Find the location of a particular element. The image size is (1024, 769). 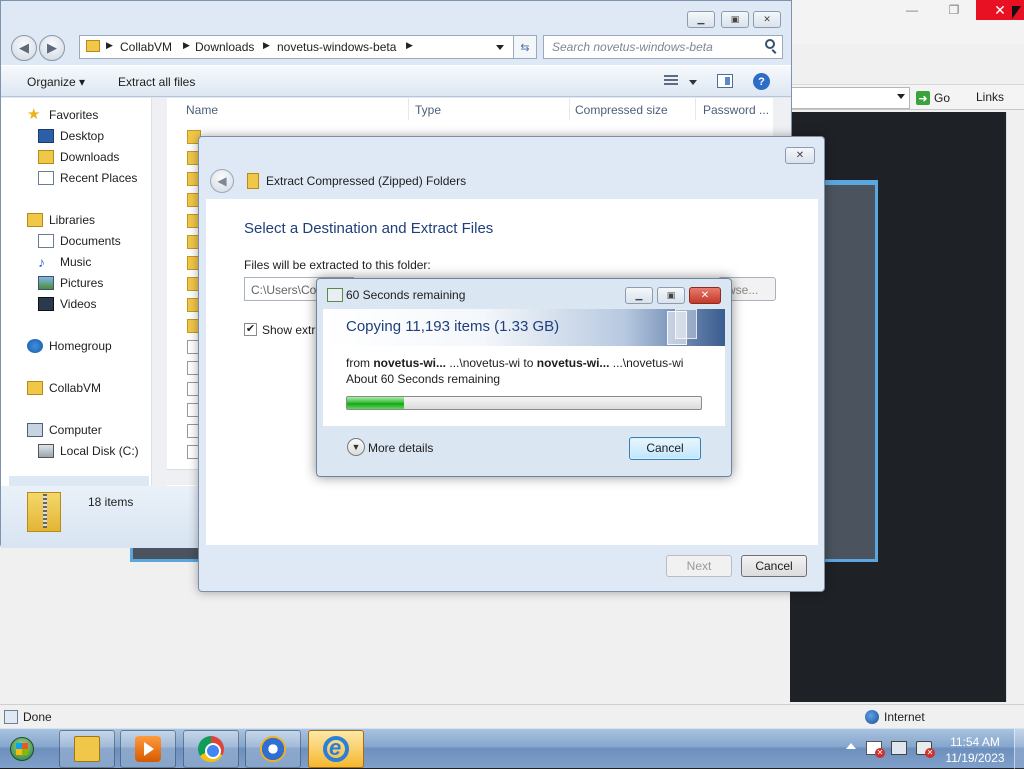

back-arrow-icon: ◀ is located at coordinates (222, 181).